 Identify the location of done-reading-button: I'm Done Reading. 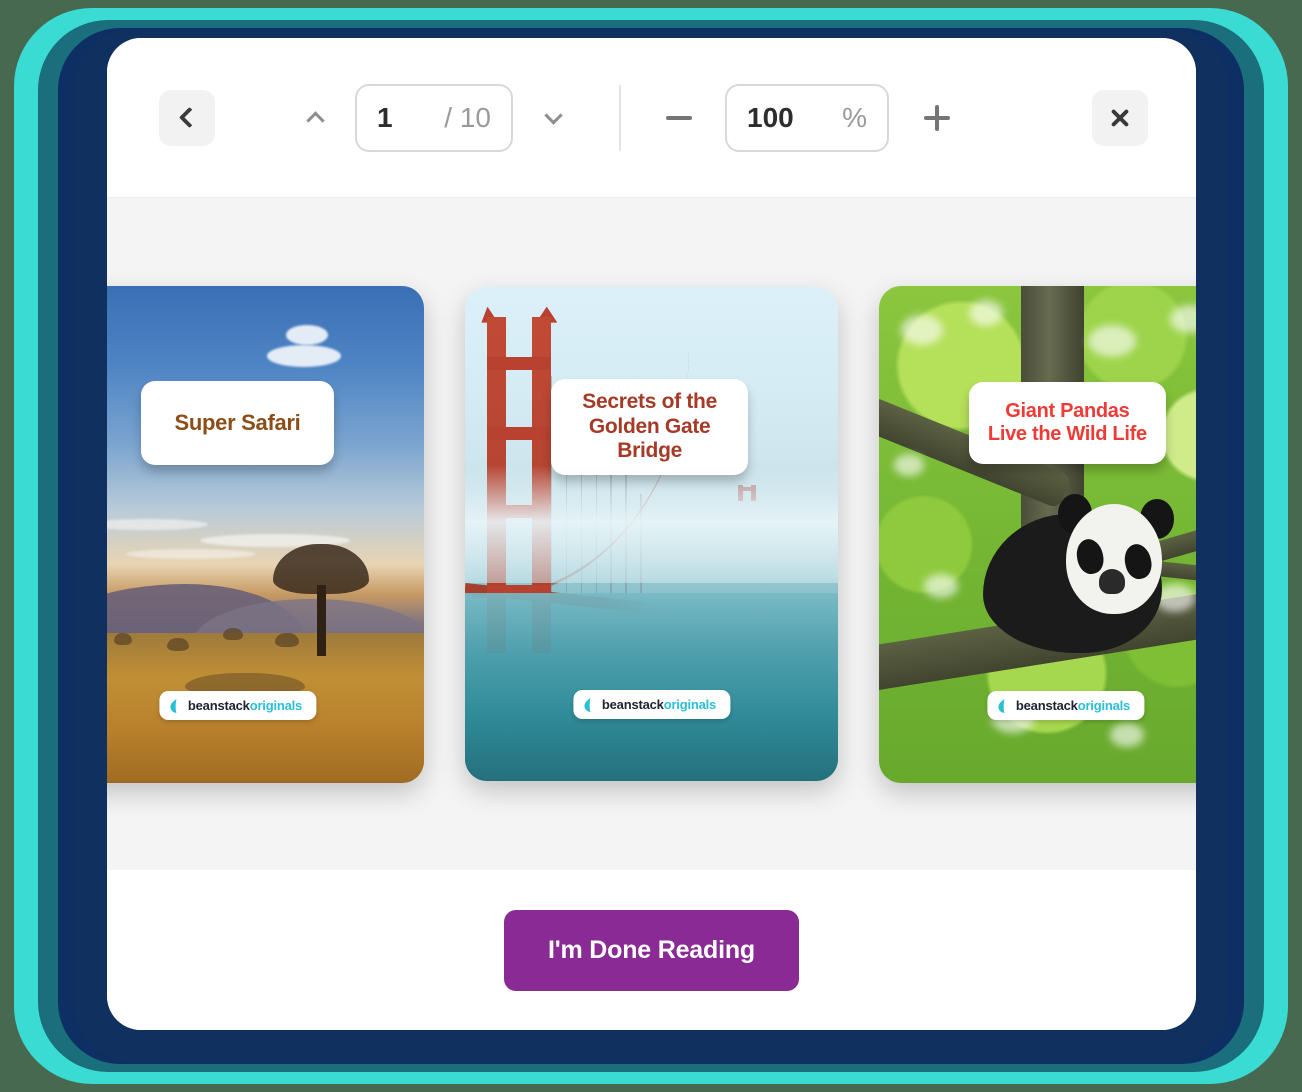
(651, 950).